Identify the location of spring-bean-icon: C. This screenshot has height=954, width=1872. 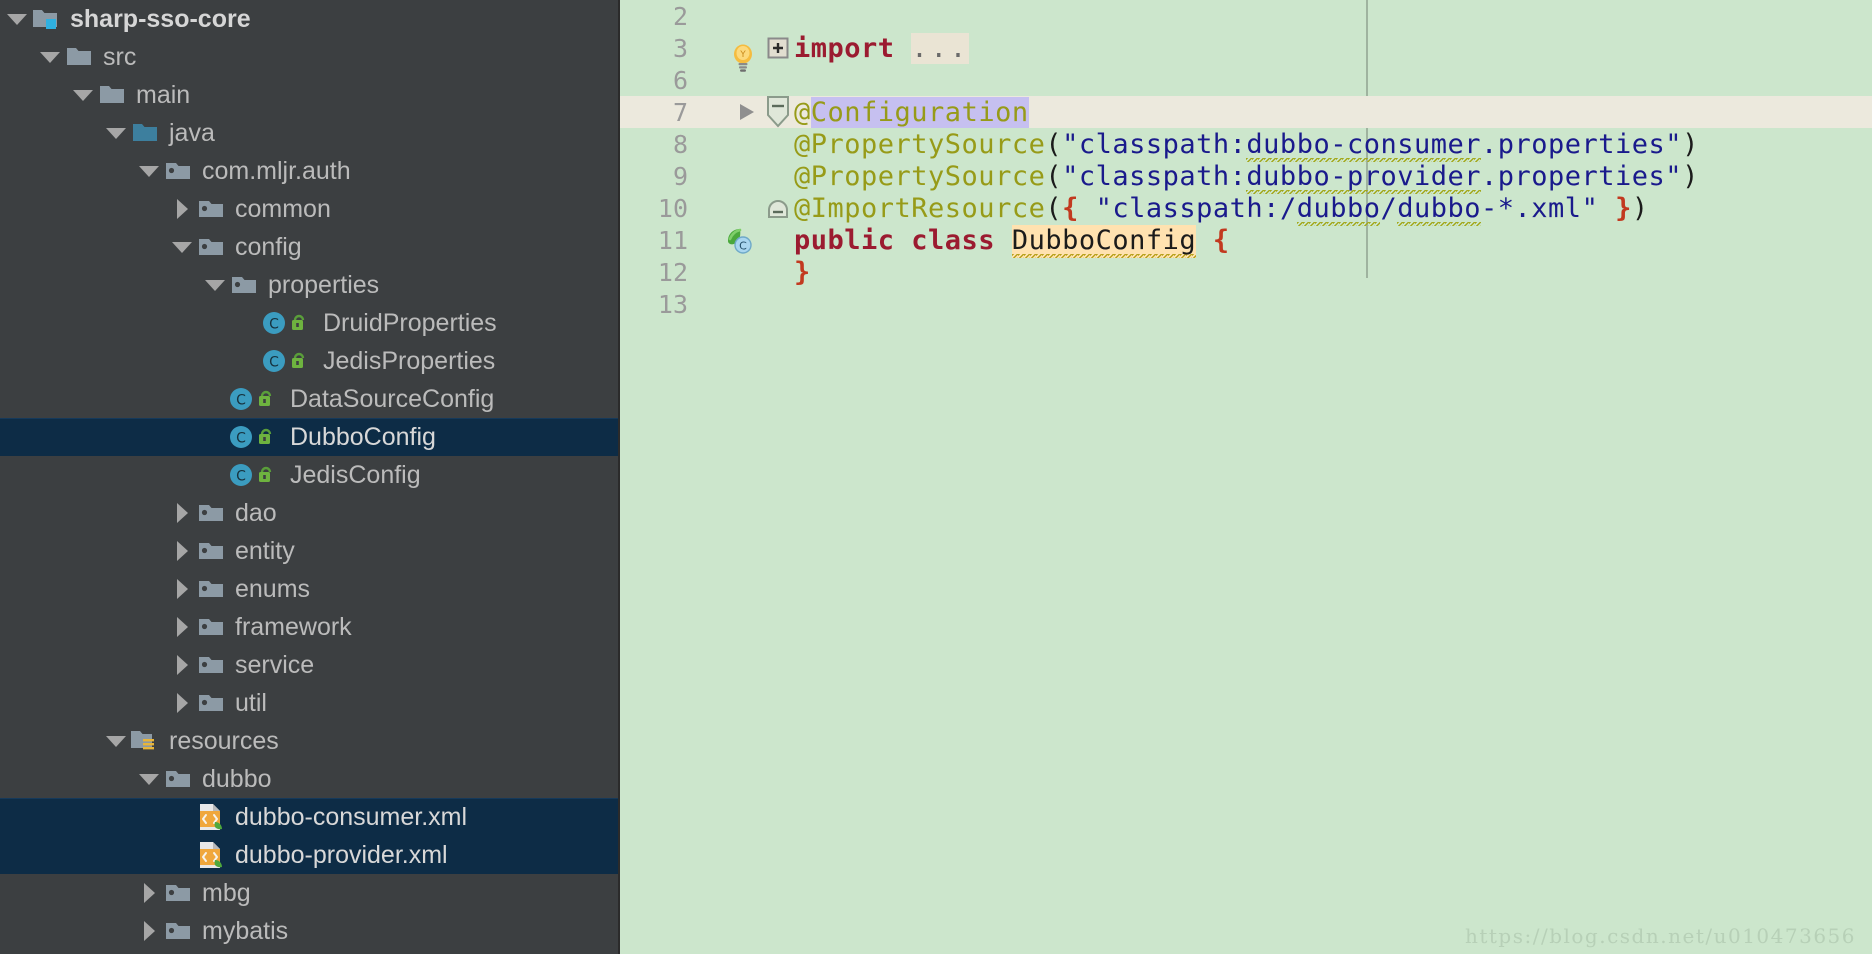
(733, 240).